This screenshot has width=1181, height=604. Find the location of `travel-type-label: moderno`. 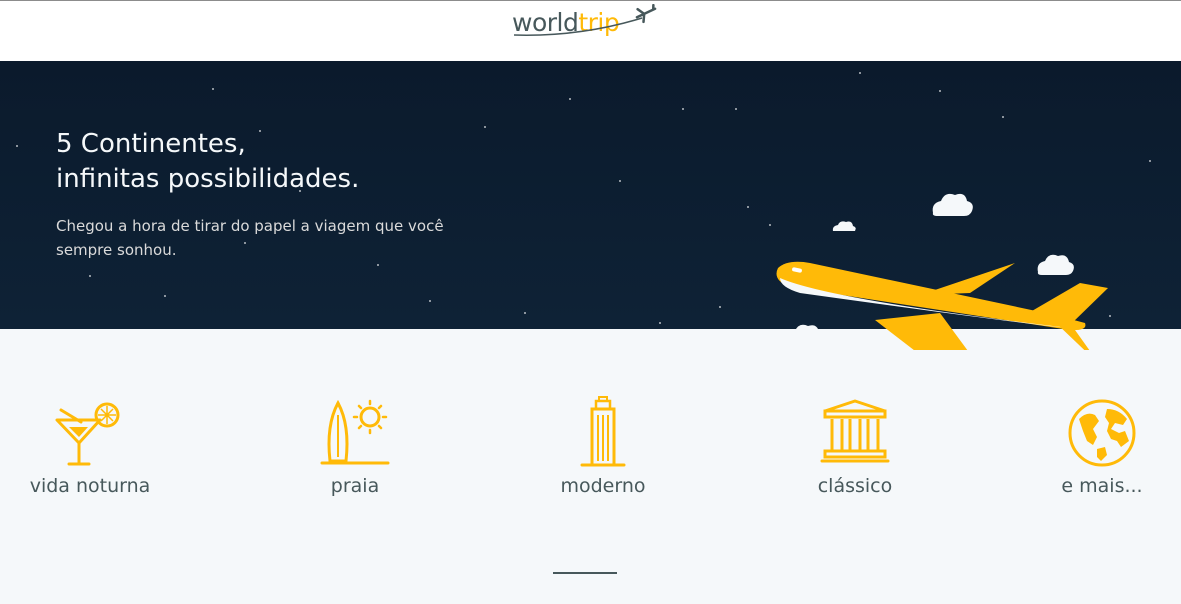

travel-type-label: moderno is located at coordinates (603, 486).